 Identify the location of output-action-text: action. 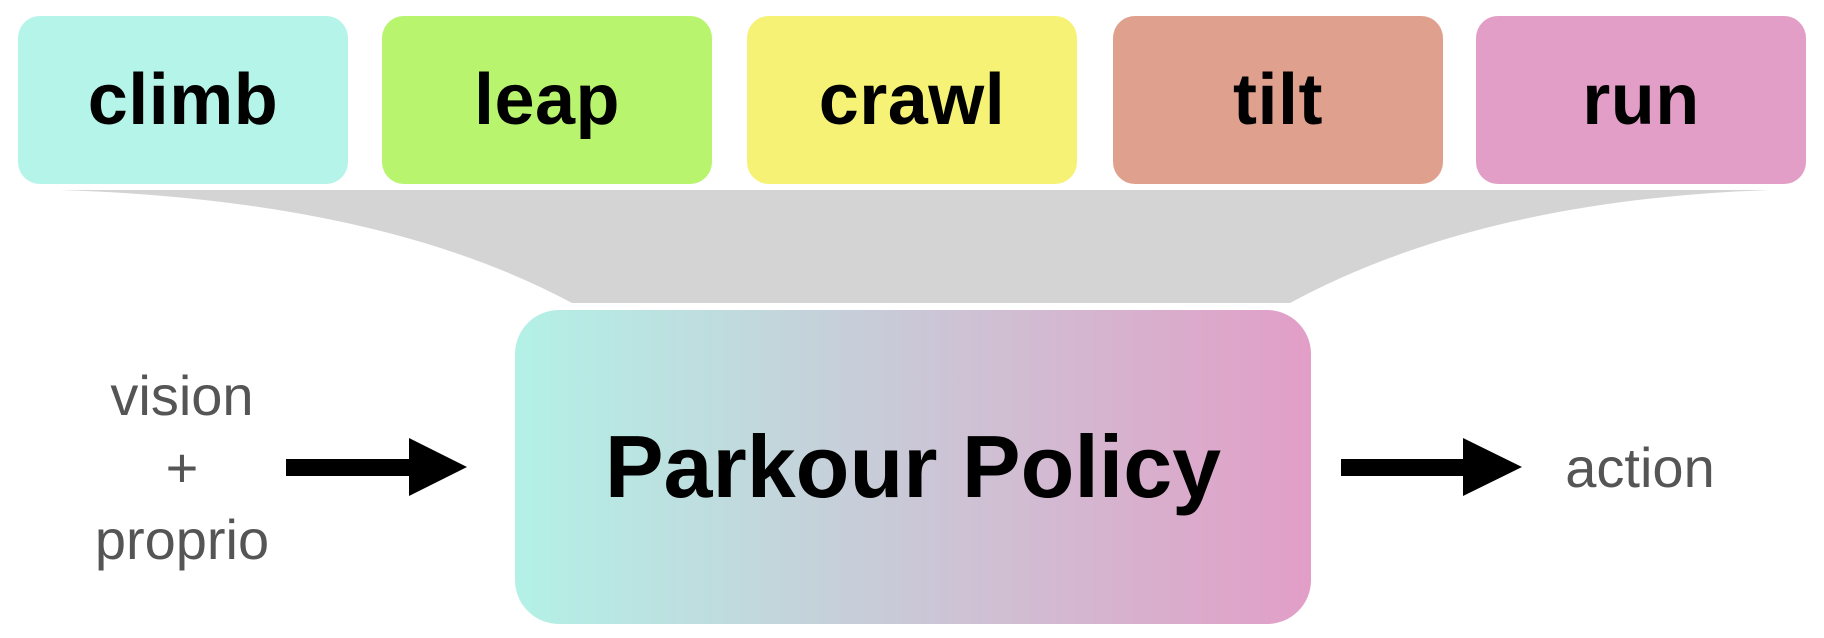
(1640, 467).